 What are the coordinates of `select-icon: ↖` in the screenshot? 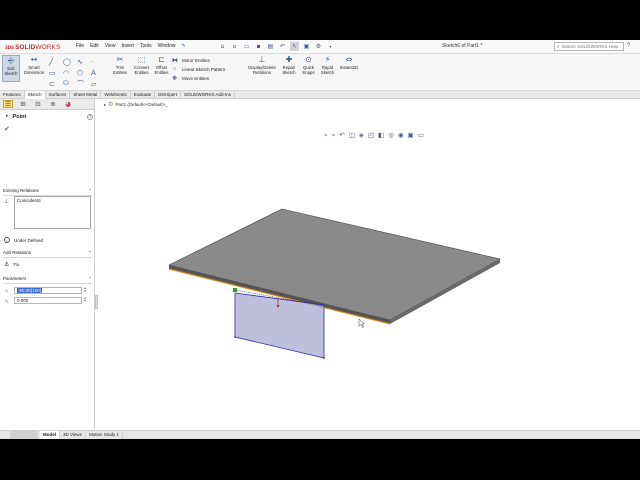 It's located at (294, 46).